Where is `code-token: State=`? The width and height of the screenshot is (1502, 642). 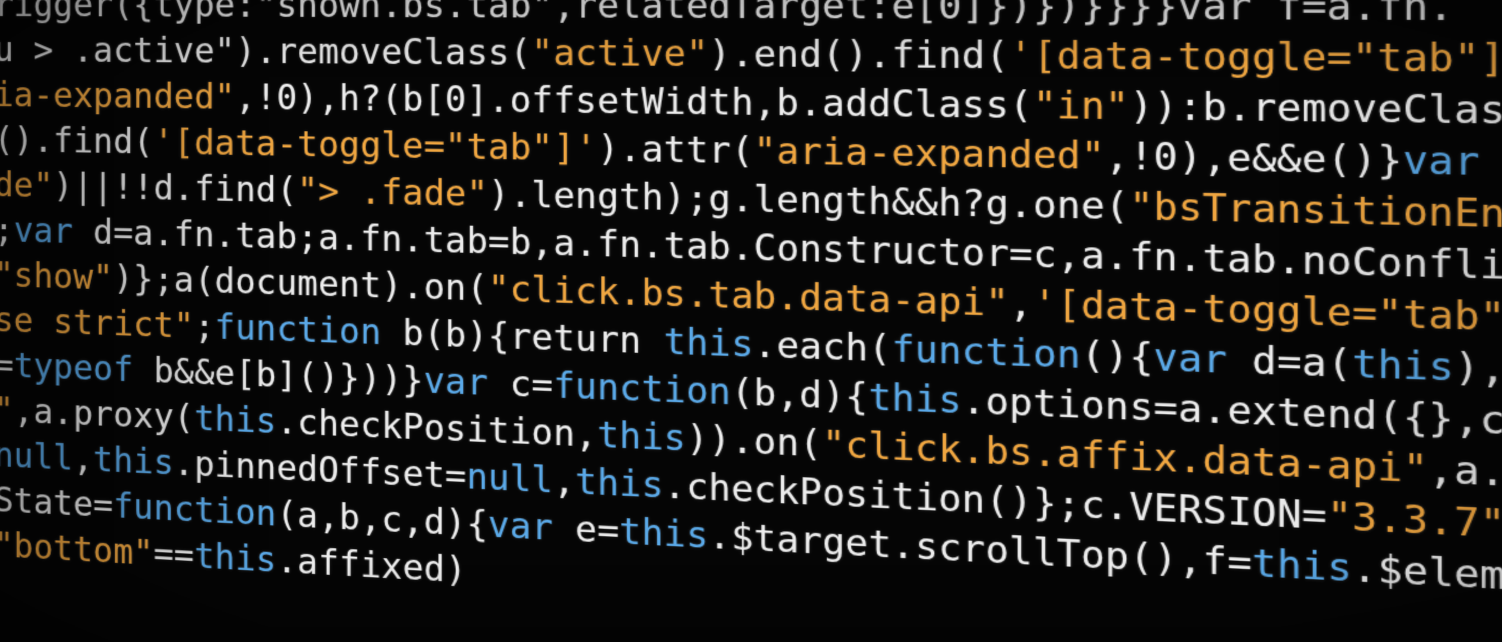
code-token: State= is located at coordinates (57, 503).